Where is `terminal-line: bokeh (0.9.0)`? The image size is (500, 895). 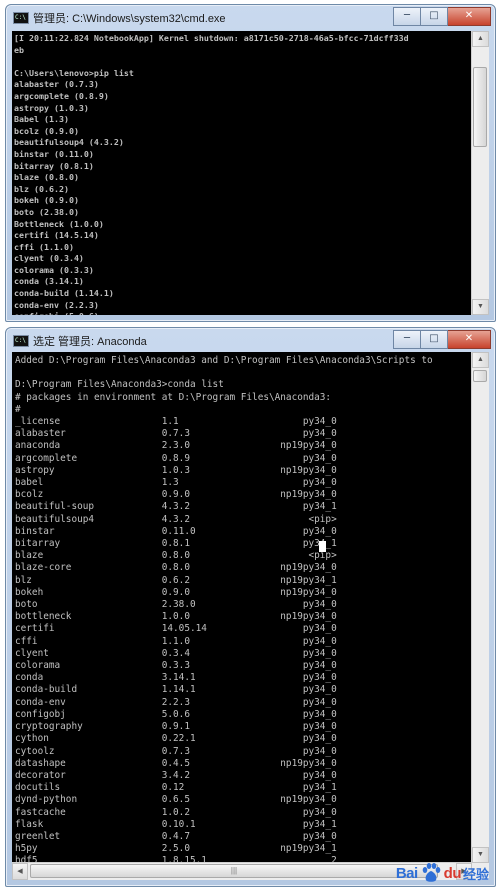 terminal-line: bokeh (0.9.0) is located at coordinates (46, 200).